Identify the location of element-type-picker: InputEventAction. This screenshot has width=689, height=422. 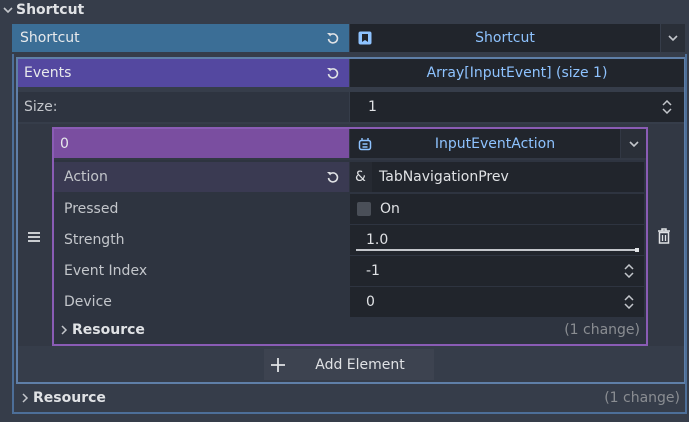
(485, 143).